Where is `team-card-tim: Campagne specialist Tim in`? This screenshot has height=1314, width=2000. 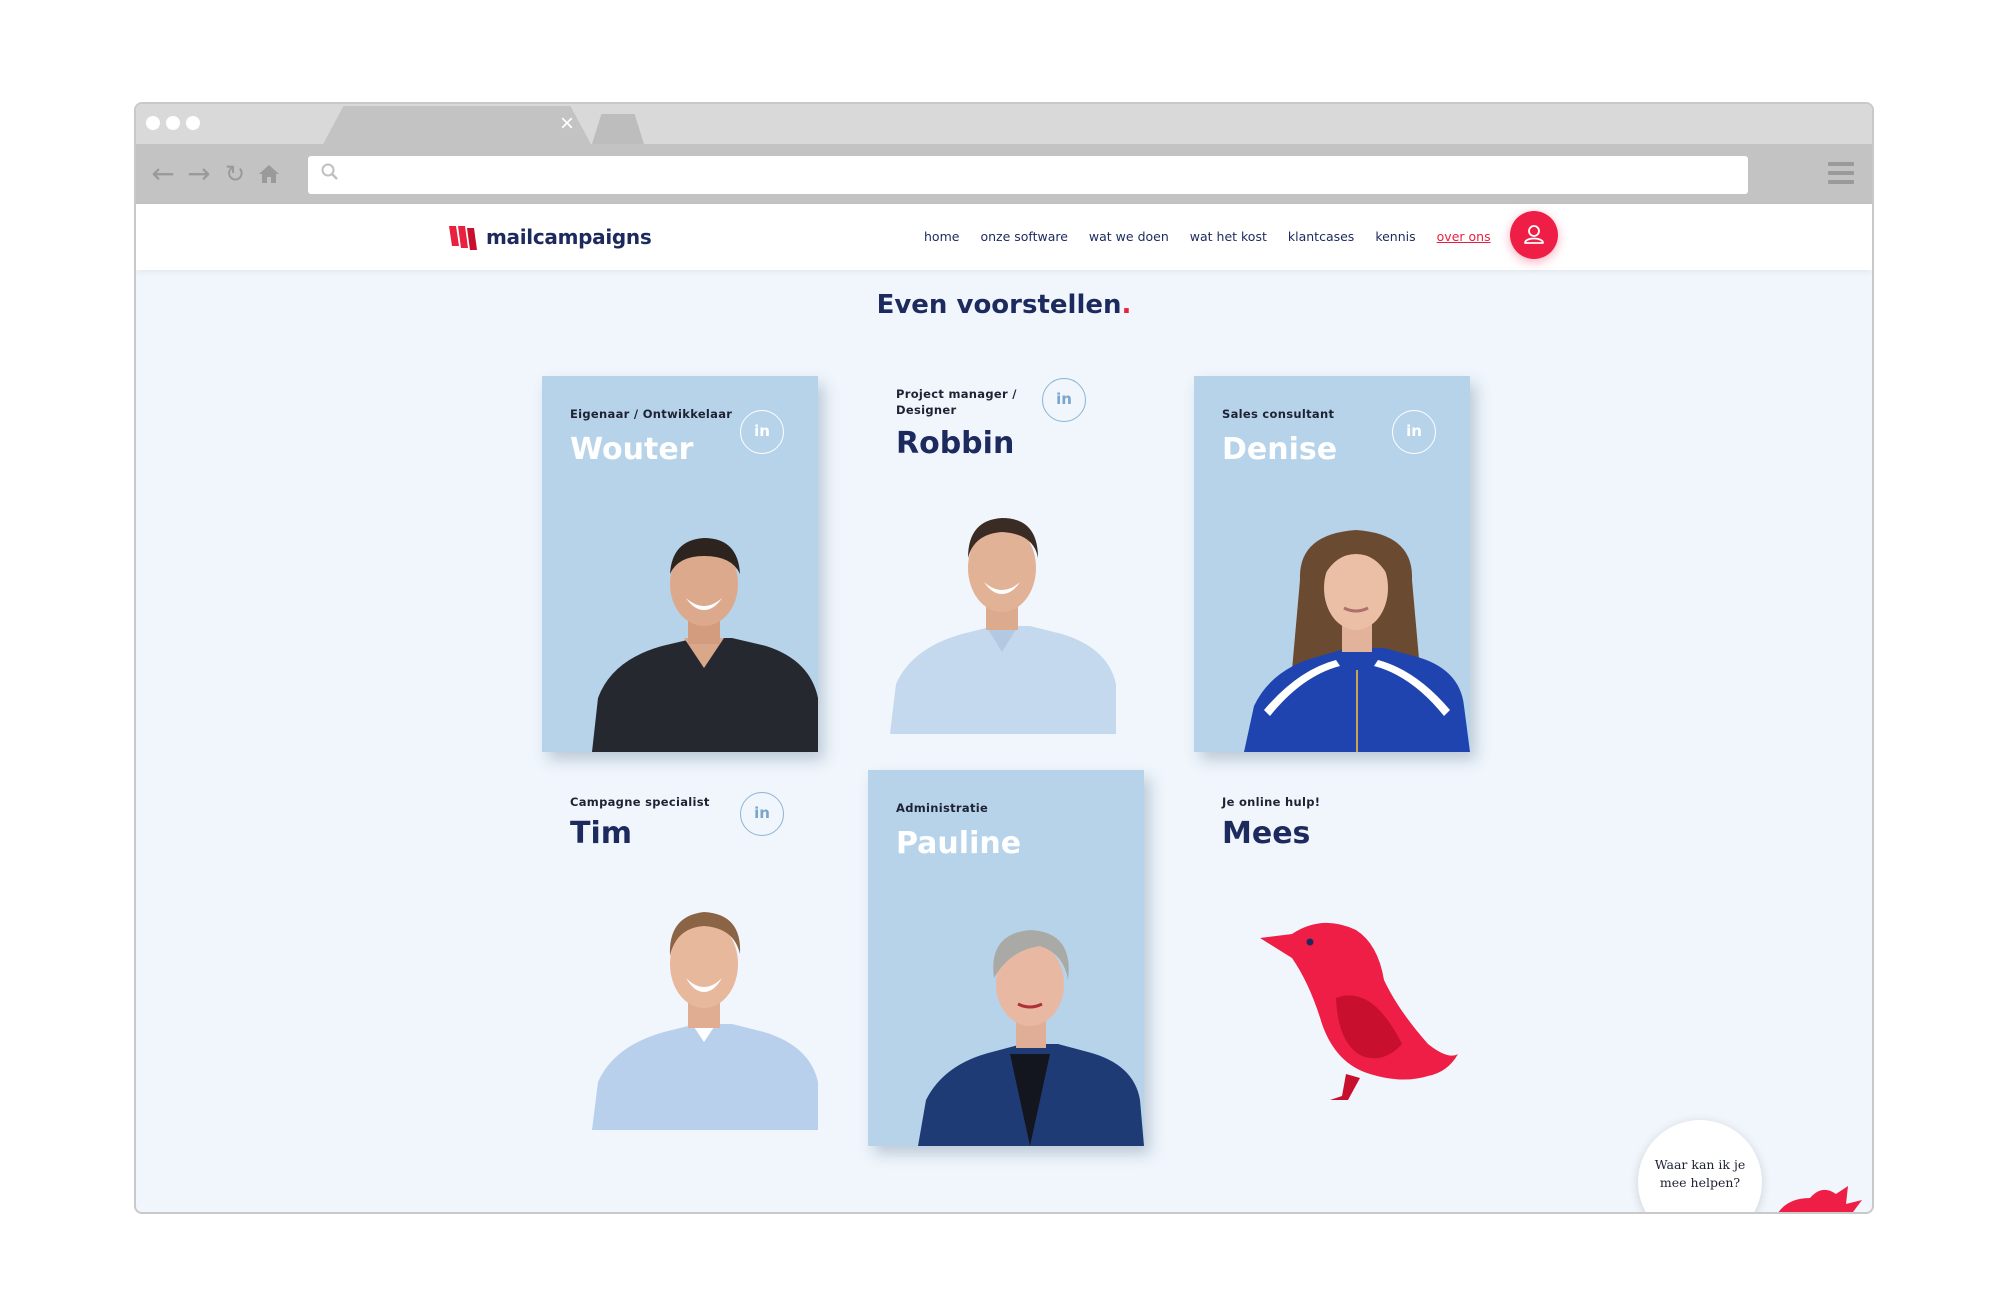
team-card-tim: Campagne specialist Tim in is located at coordinates (680, 952).